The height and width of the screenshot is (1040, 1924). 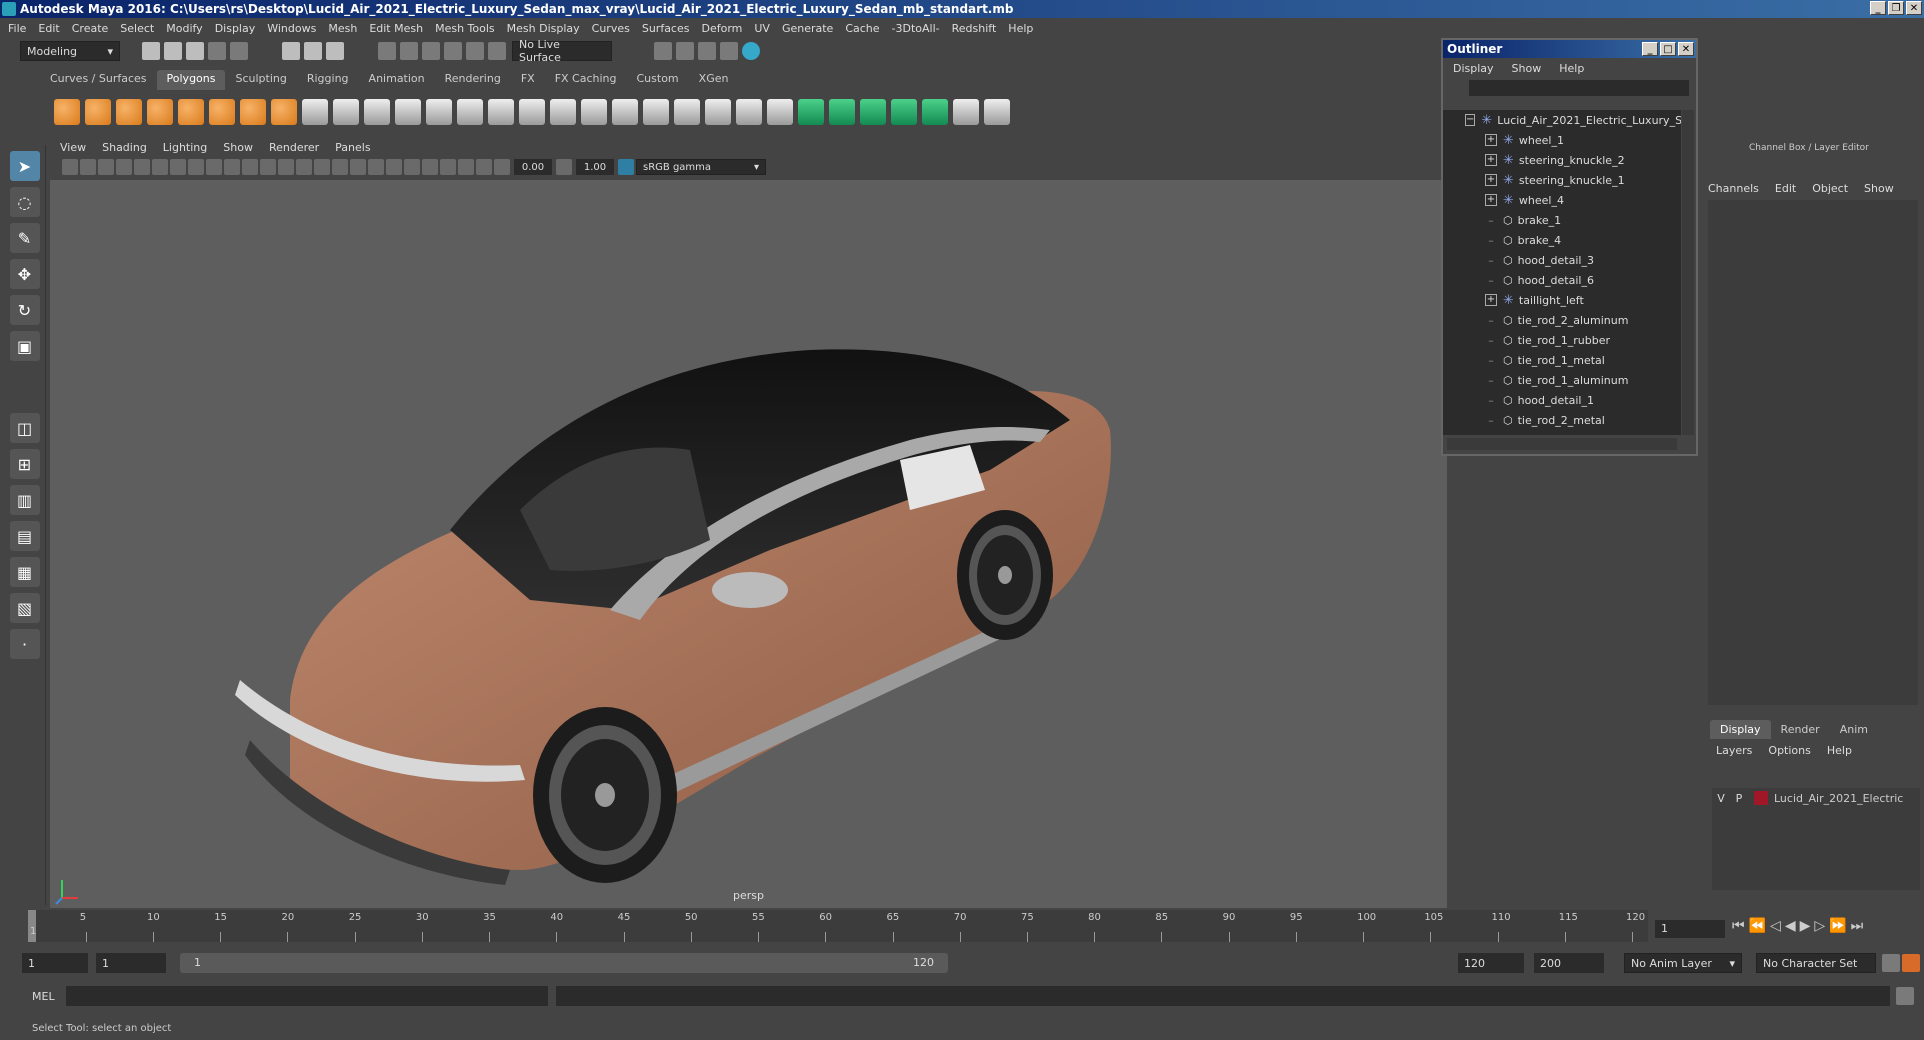 What do you see at coordinates (24, 238) in the screenshot?
I see `paint-select-icon: ✎` at bounding box center [24, 238].